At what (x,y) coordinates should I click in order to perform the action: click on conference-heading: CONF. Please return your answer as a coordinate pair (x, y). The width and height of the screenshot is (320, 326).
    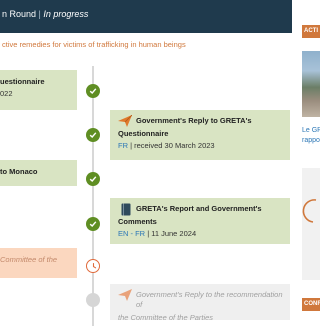
    Looking at the image, I should click on (311, 304).